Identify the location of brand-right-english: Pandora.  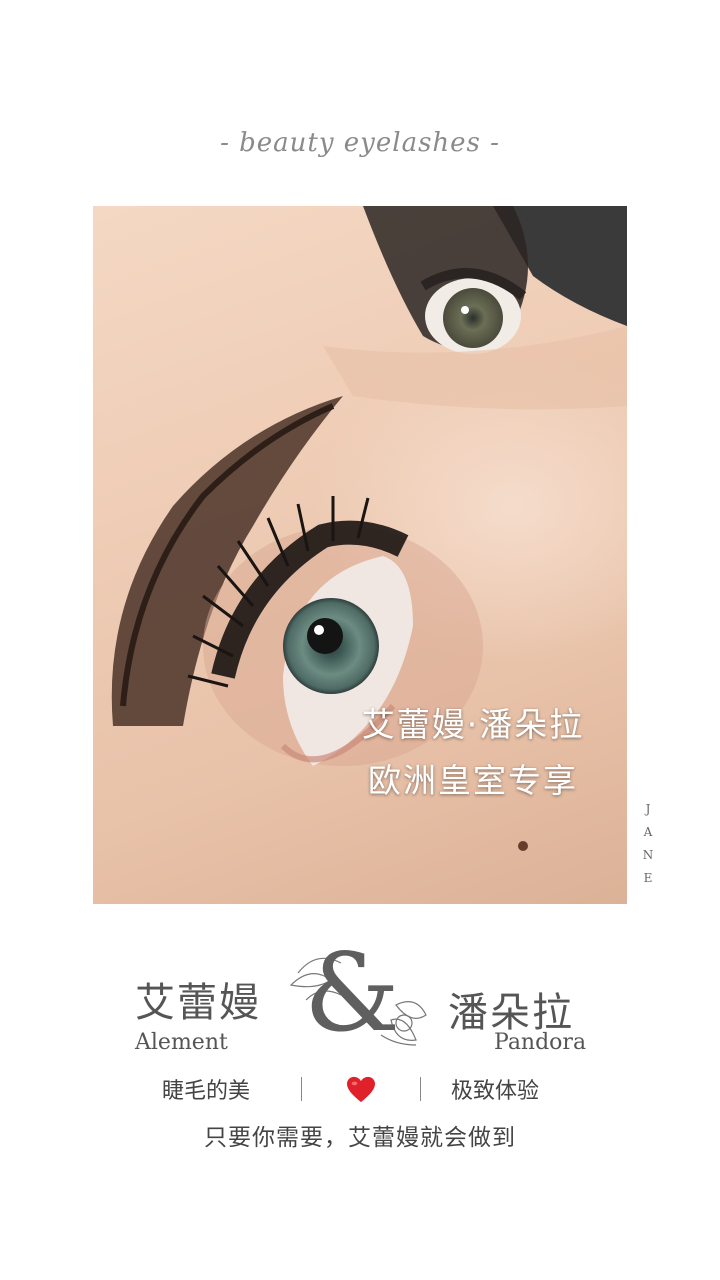
(540, 1042).